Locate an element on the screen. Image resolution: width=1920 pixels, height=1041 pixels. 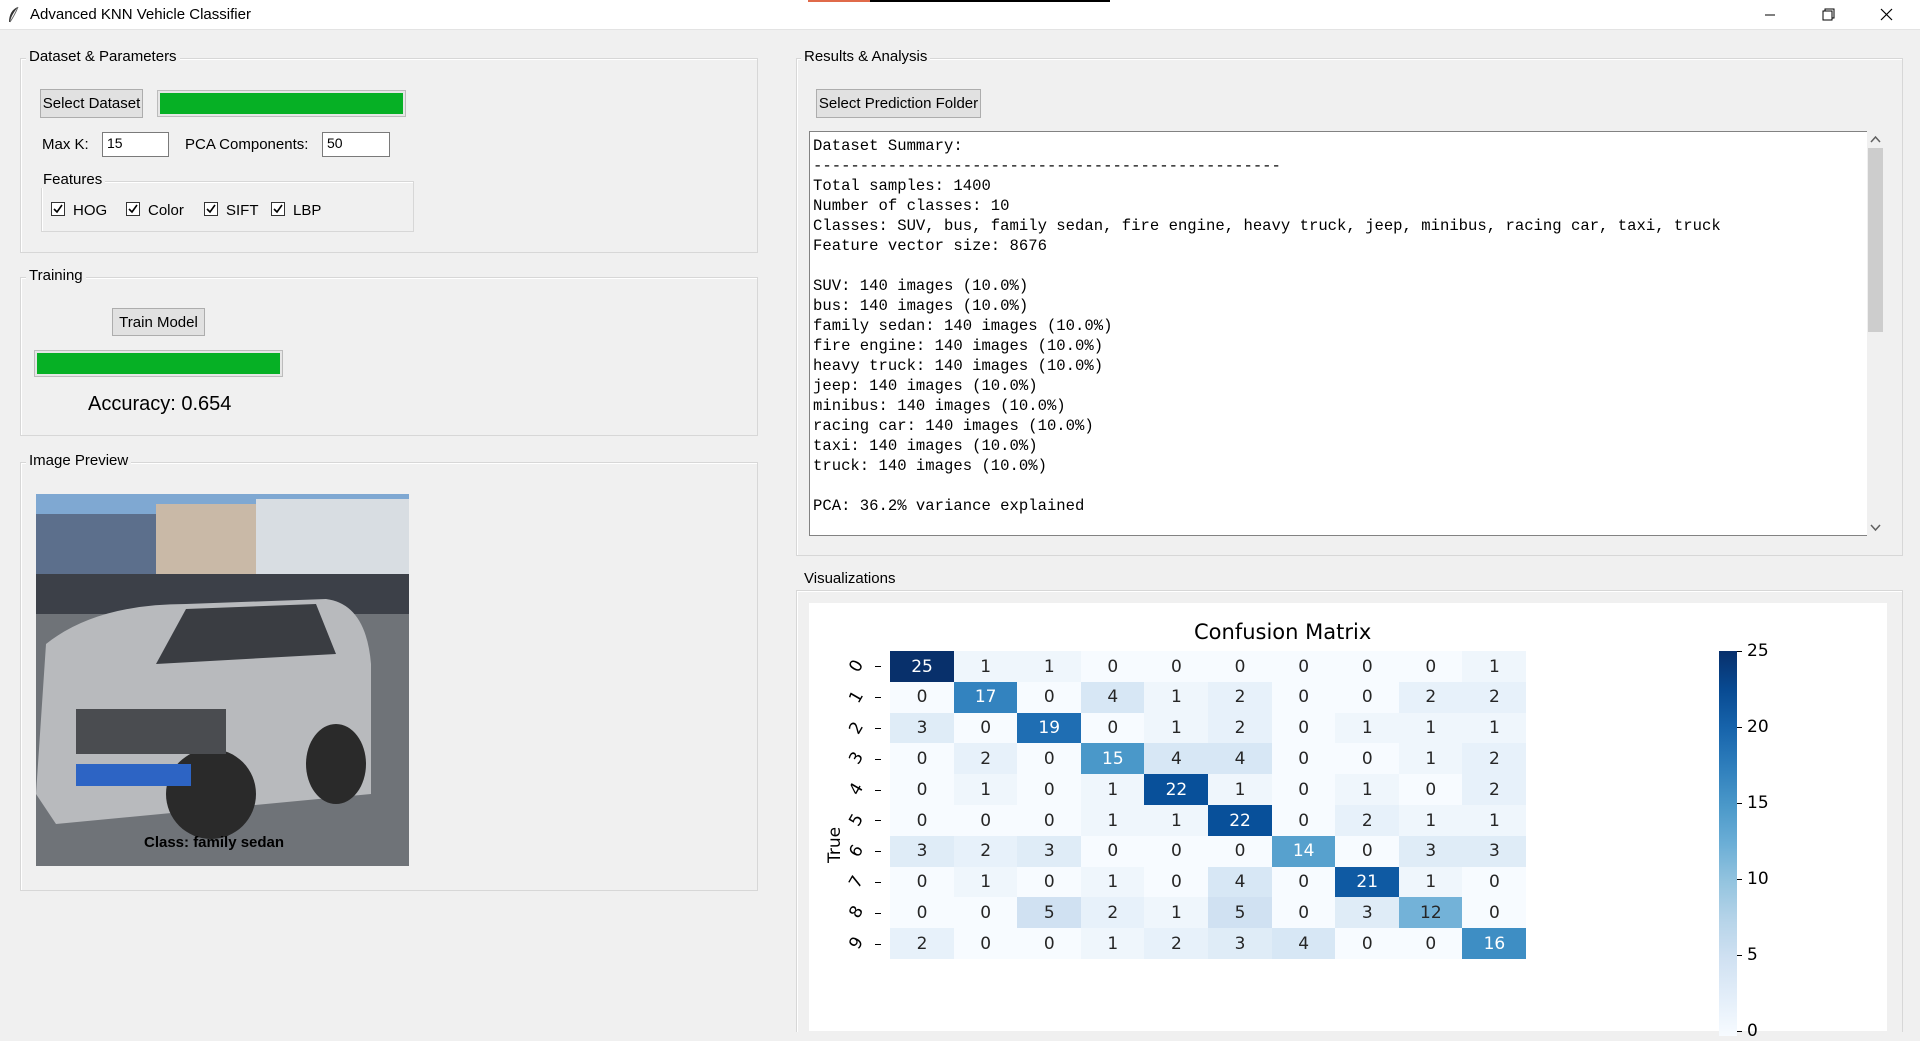
lbp-checkbox is located at coordinates (278, 209).